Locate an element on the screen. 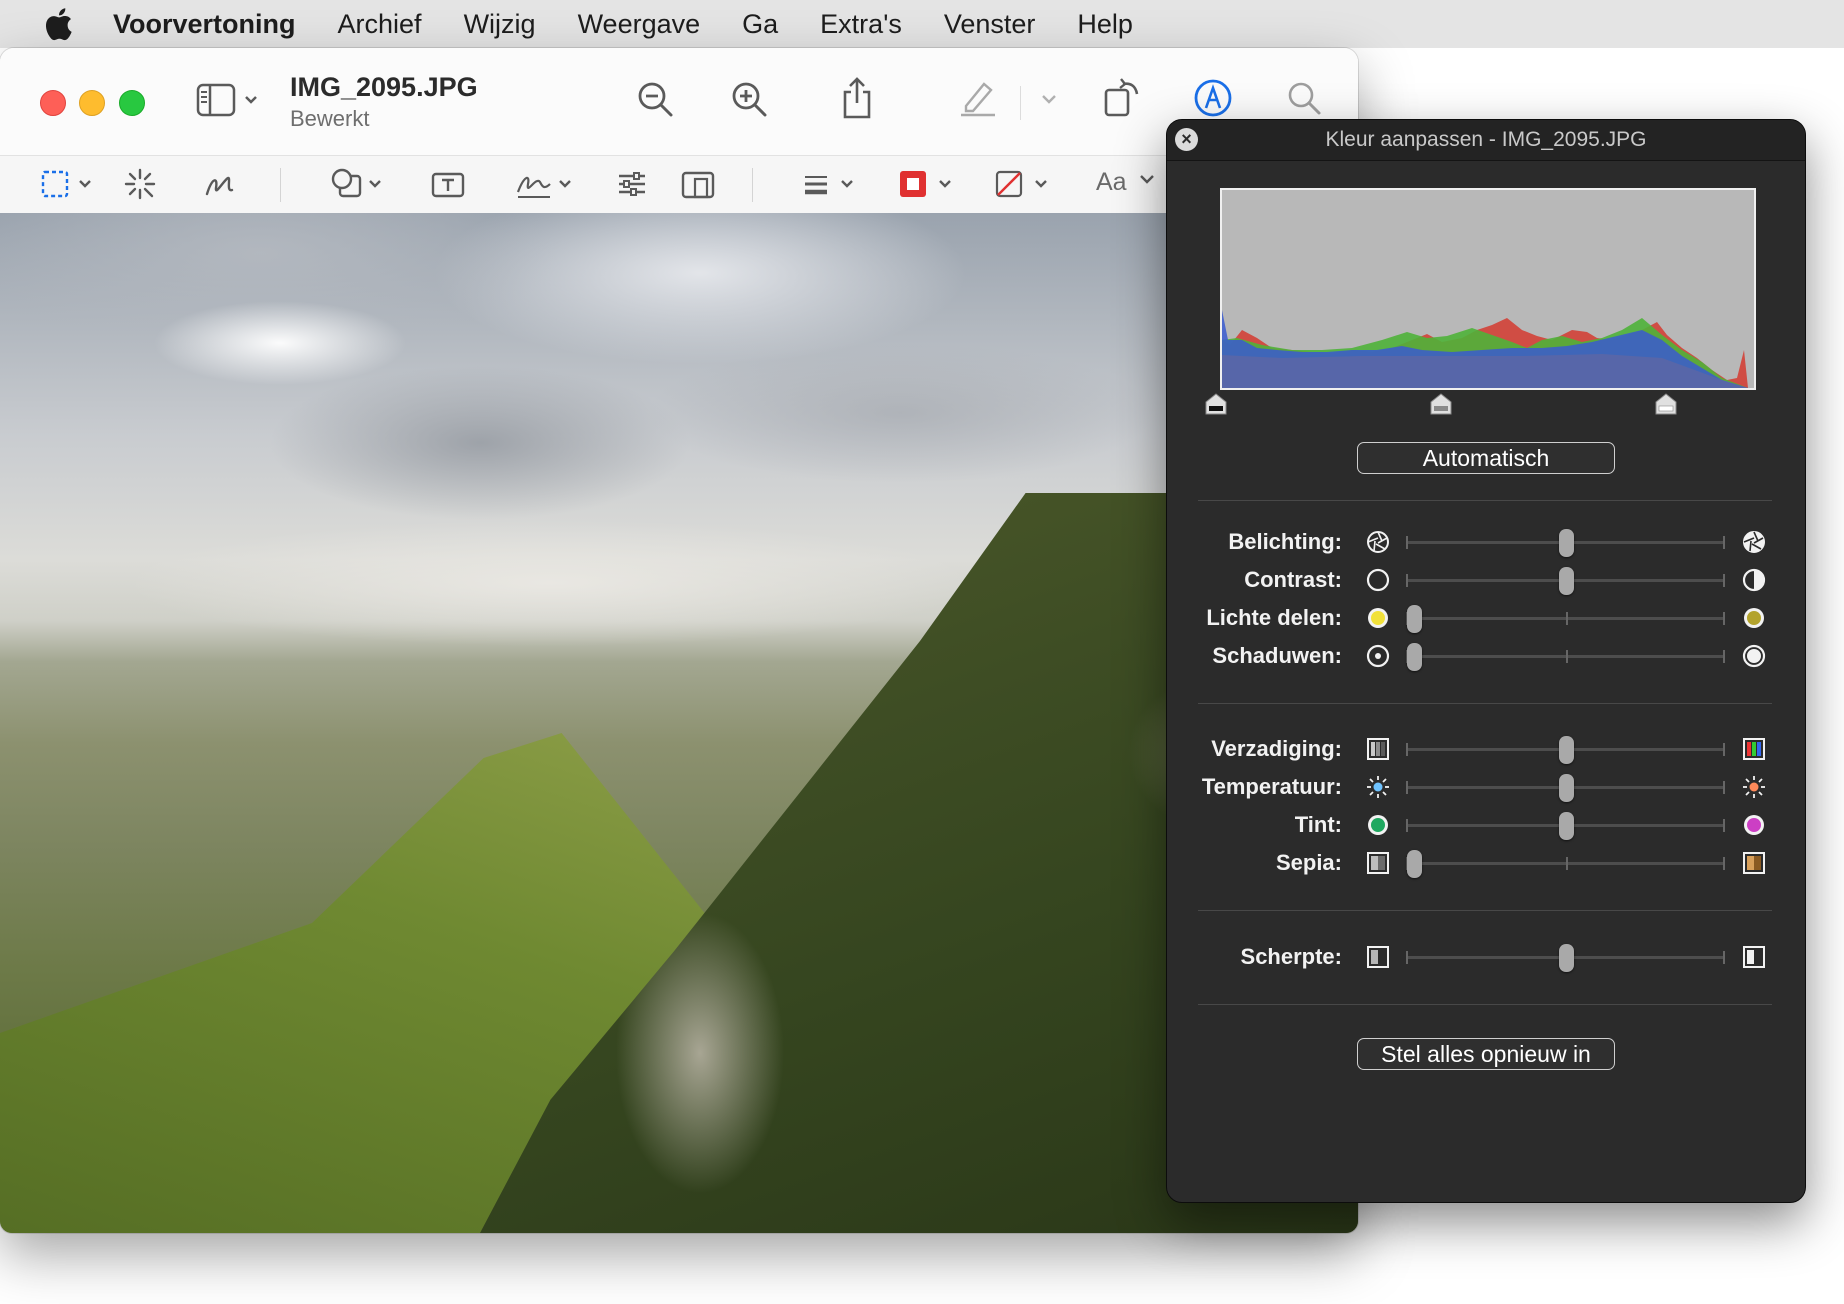 The width and height of the screenshot is (1844, 1304). menu-venster: Venster is located at coordinates (990, 24).